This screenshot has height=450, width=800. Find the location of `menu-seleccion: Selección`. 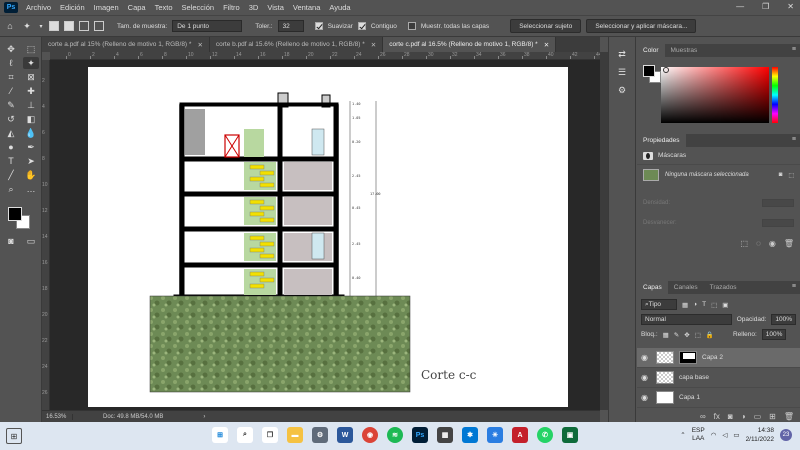

menu-seleccion: Selección is located at coordinates (198, 7).